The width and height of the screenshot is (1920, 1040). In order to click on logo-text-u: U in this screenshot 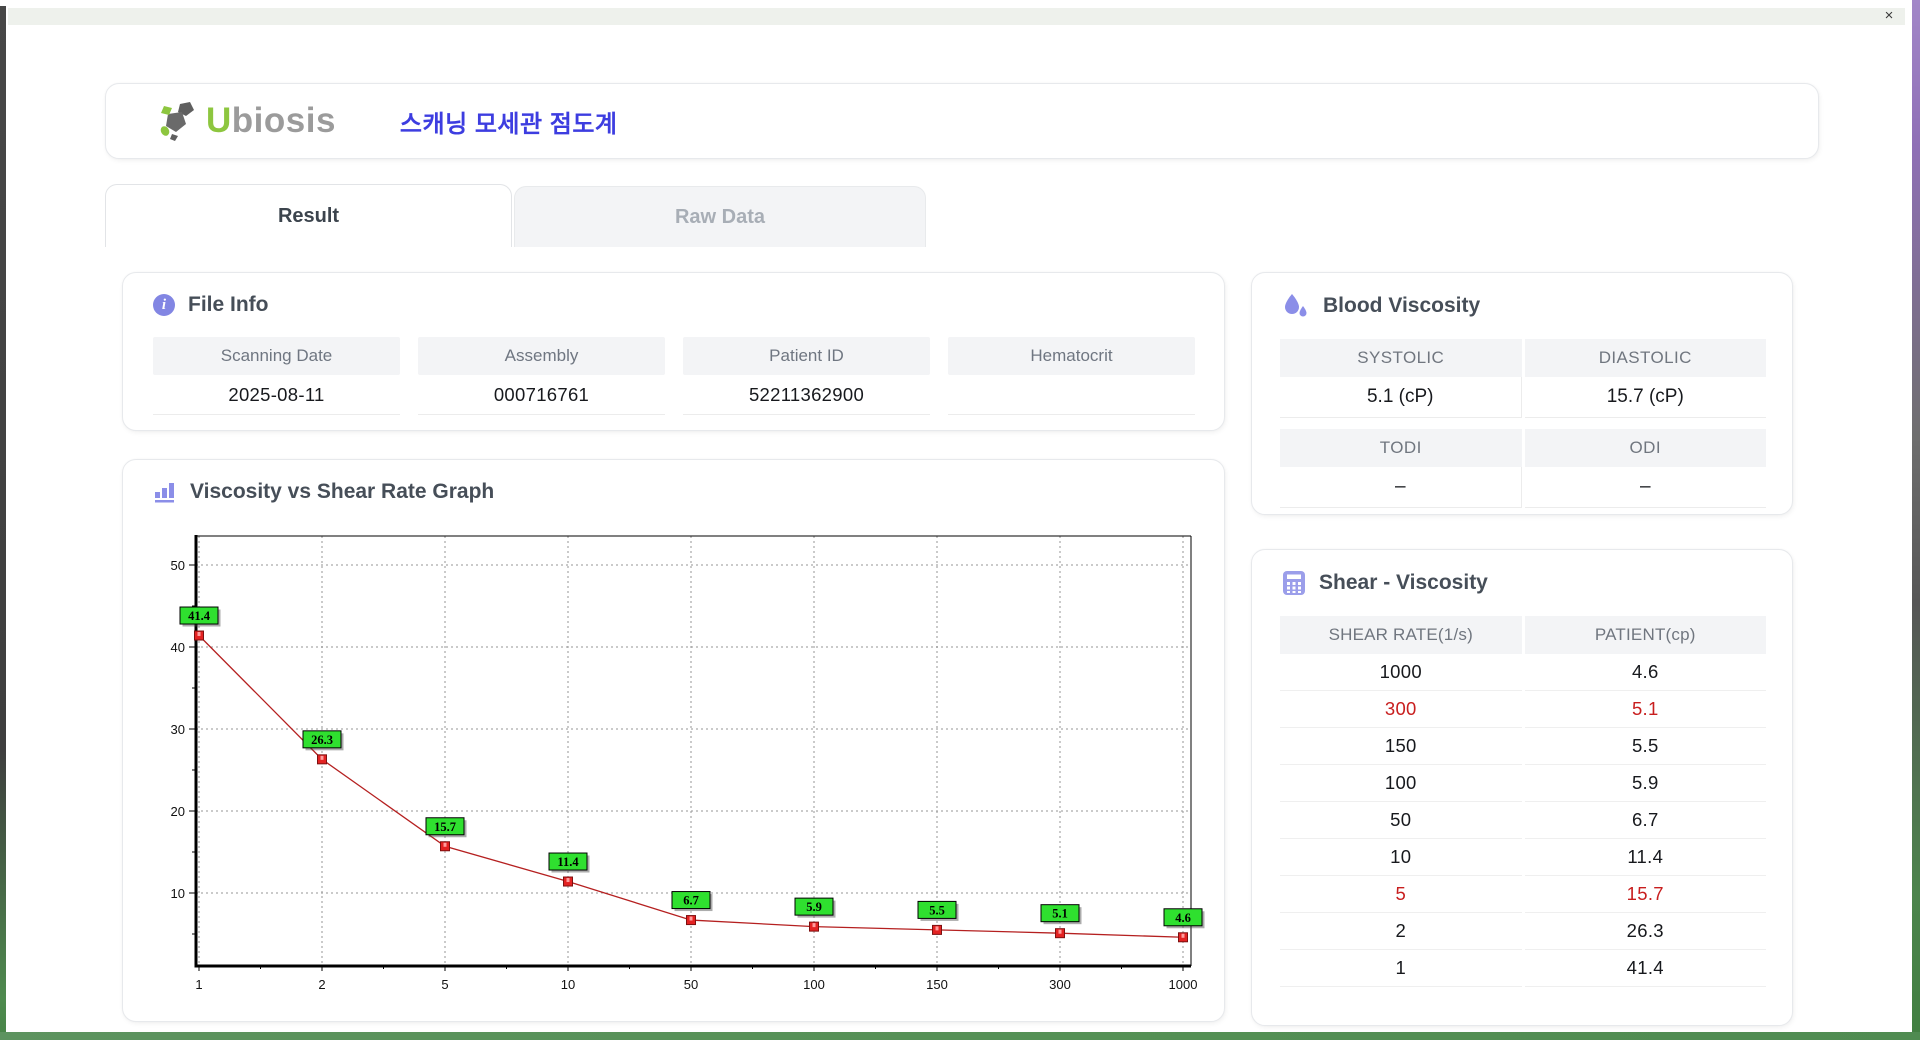, I will do `click(219, 120)`.